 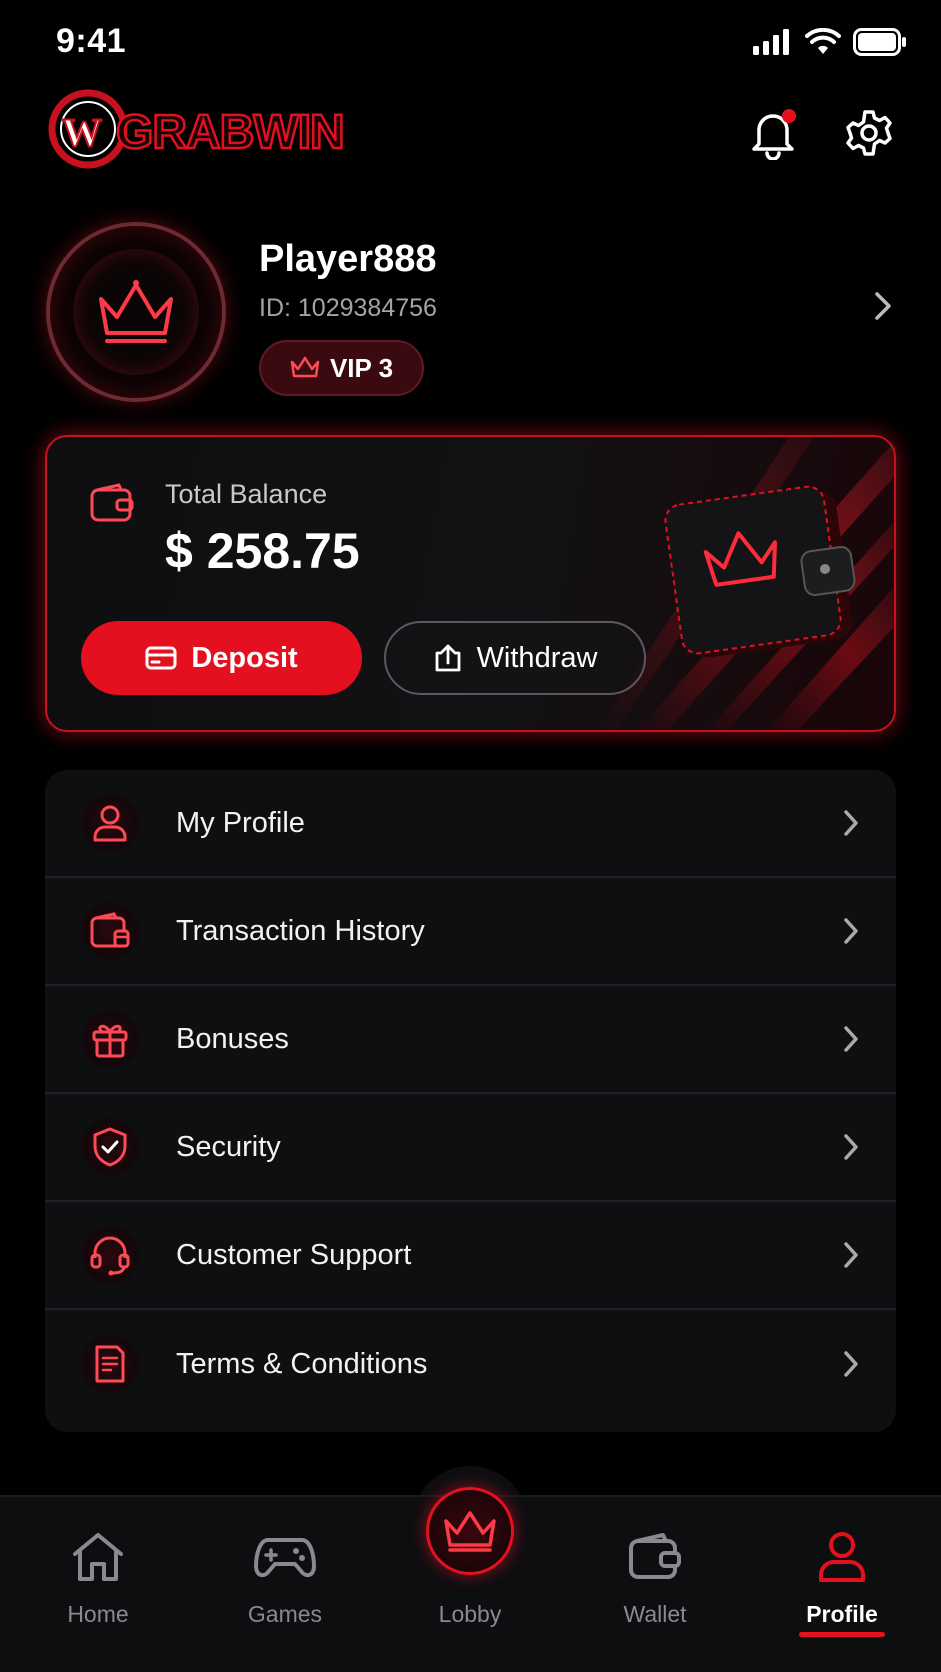 I want to click on nav-label: Profile, so click(x=842, y=1614).